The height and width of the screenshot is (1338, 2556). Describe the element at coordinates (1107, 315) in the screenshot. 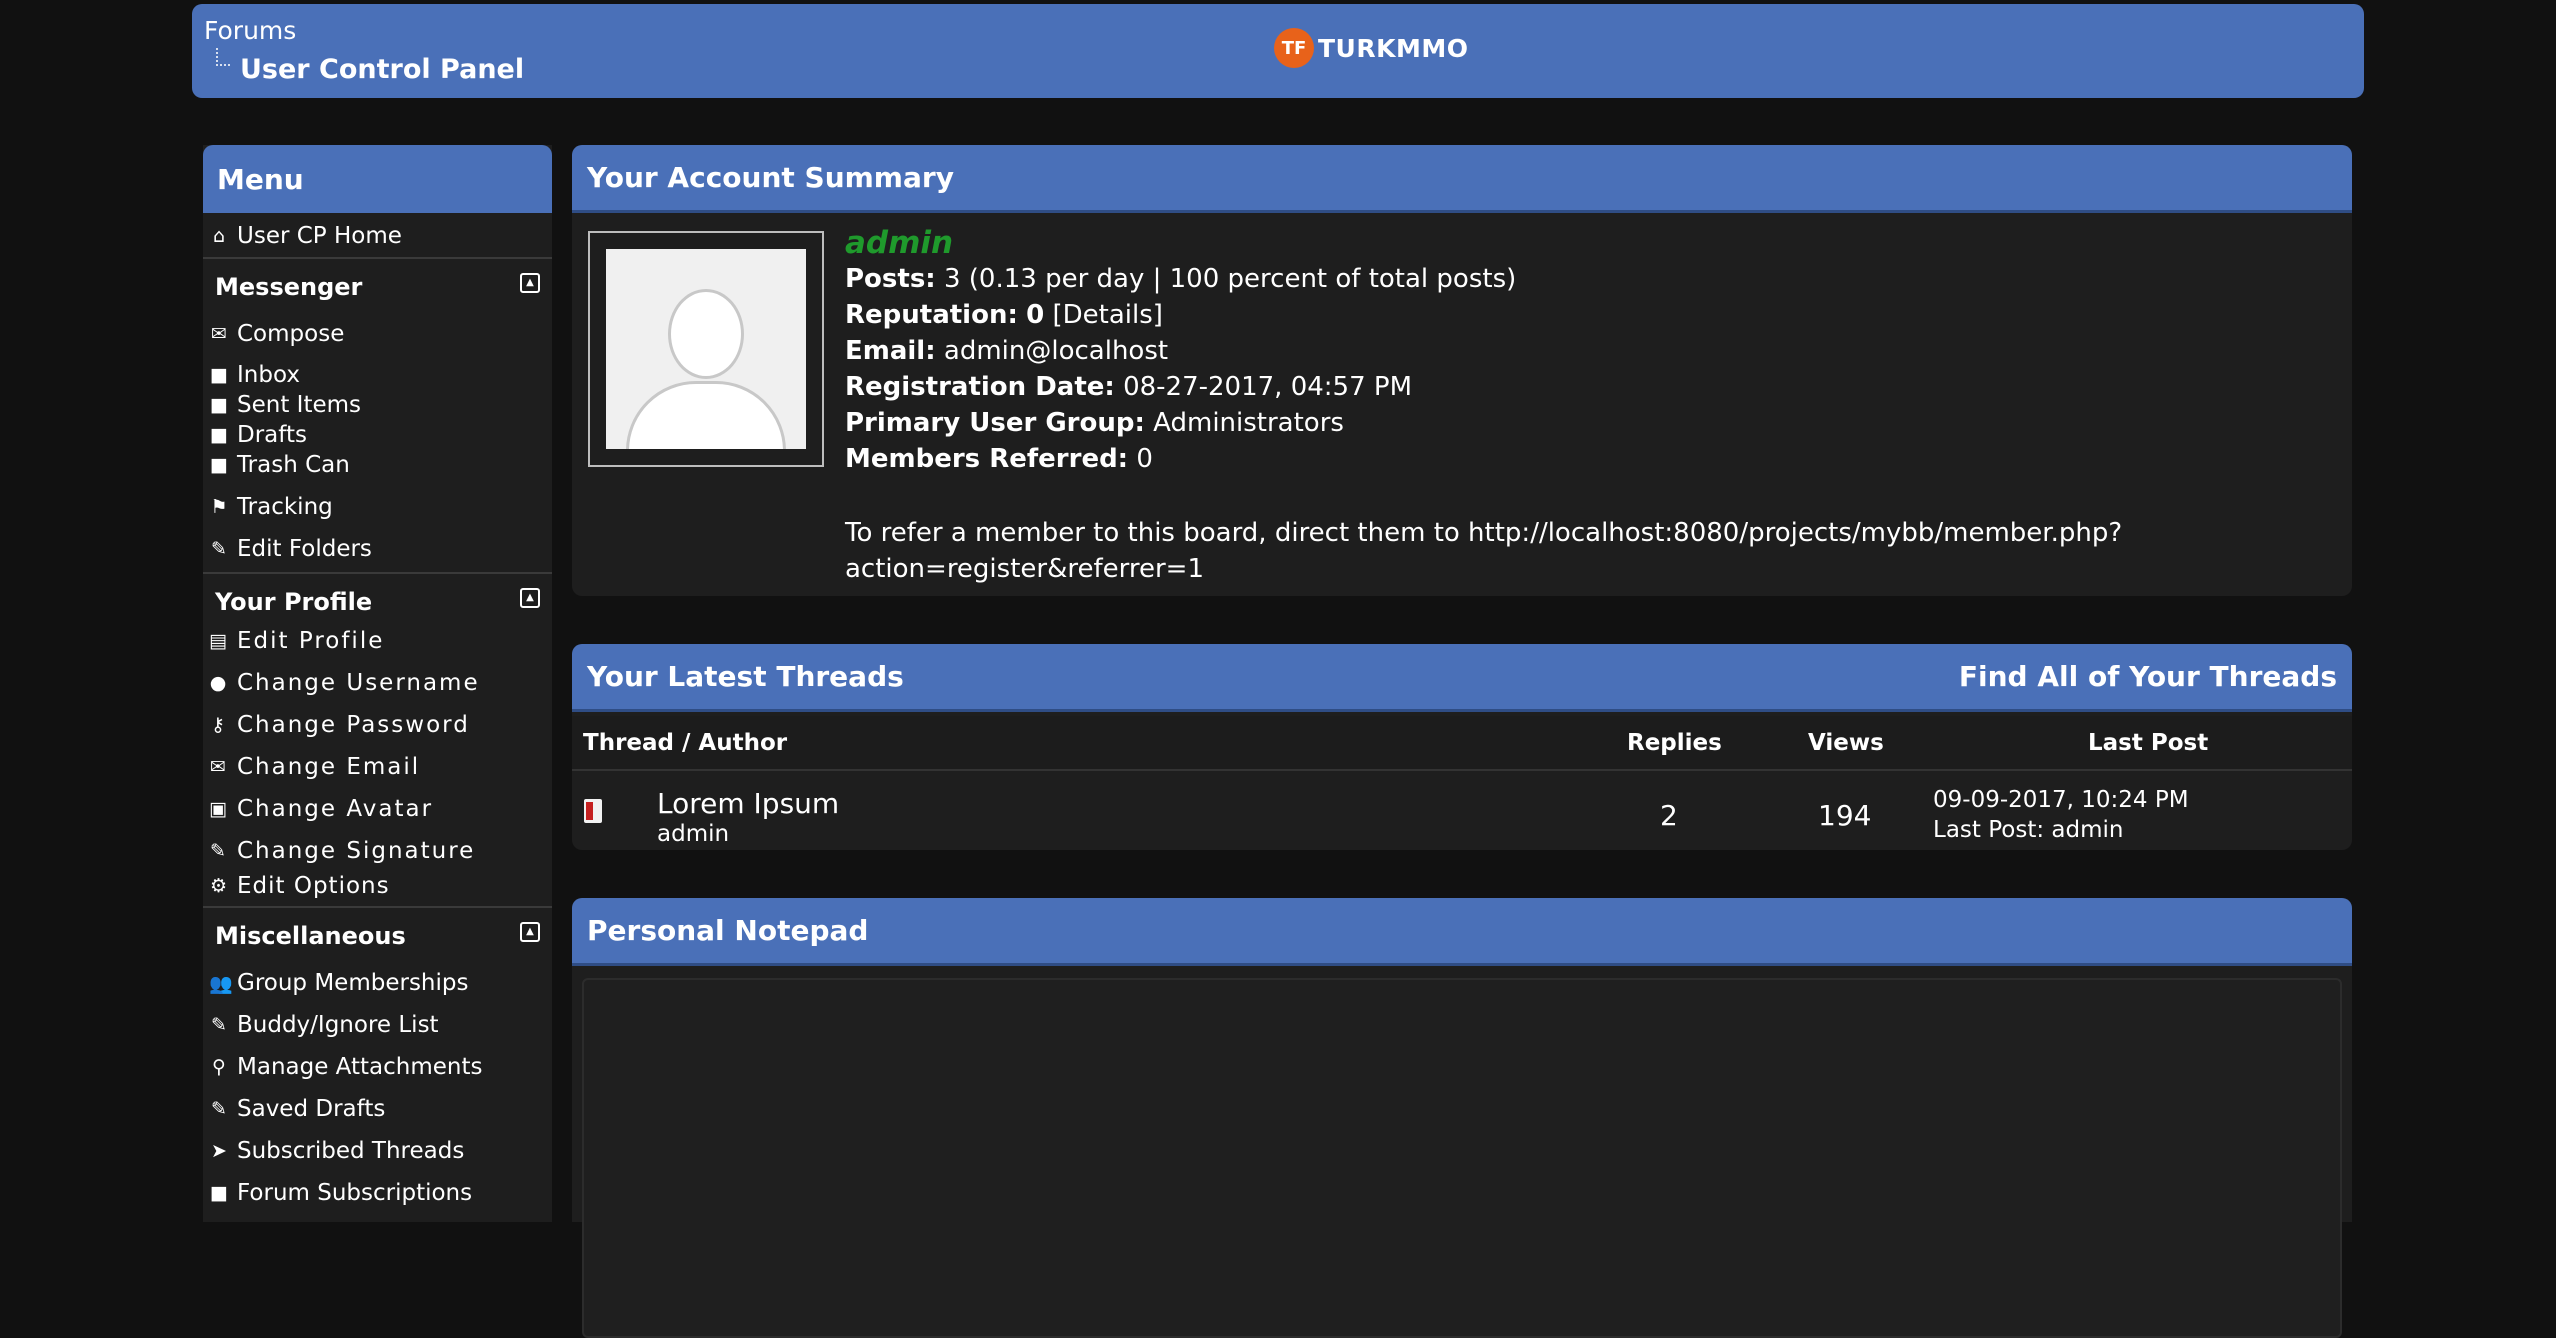

I see `reputation-details-link: [Details]` at that location.